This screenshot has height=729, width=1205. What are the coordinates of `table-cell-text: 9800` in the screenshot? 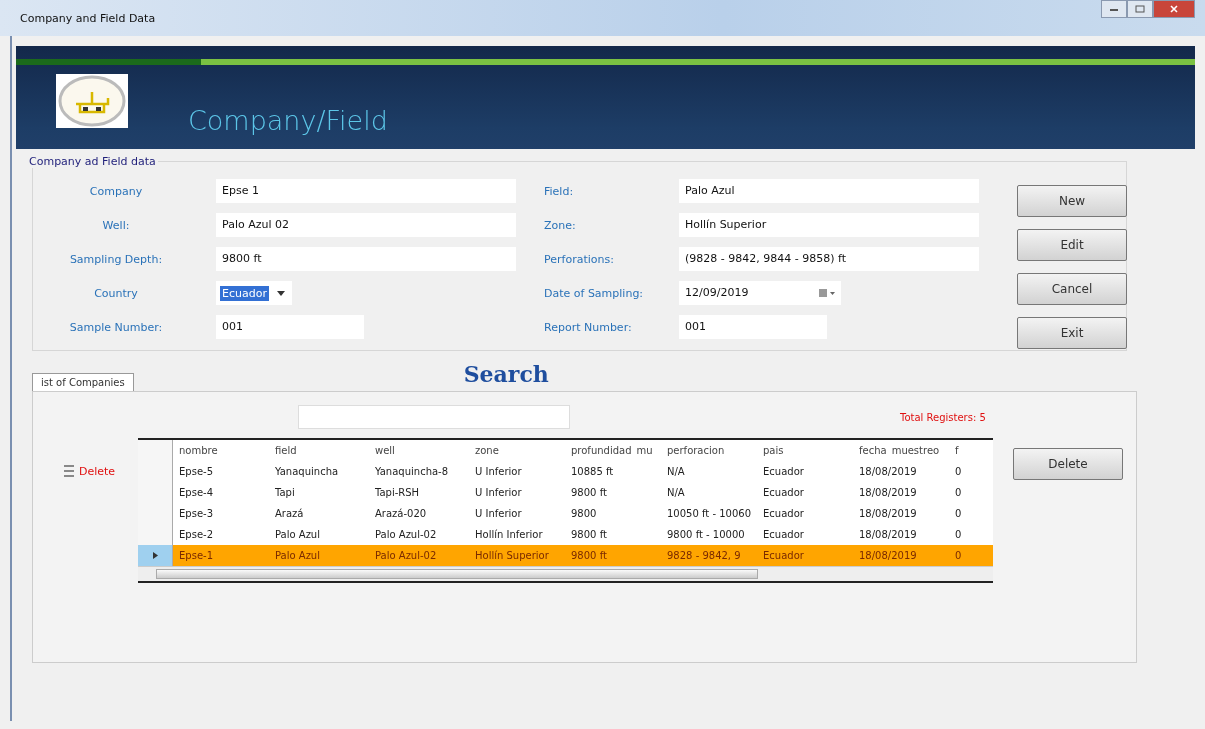 It's located at (584, 513).